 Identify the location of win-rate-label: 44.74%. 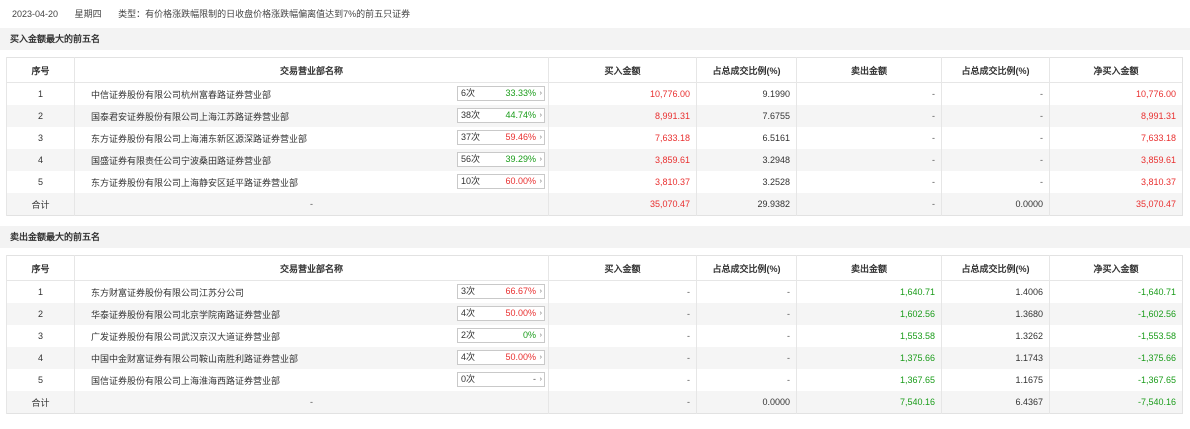
(520, 115).